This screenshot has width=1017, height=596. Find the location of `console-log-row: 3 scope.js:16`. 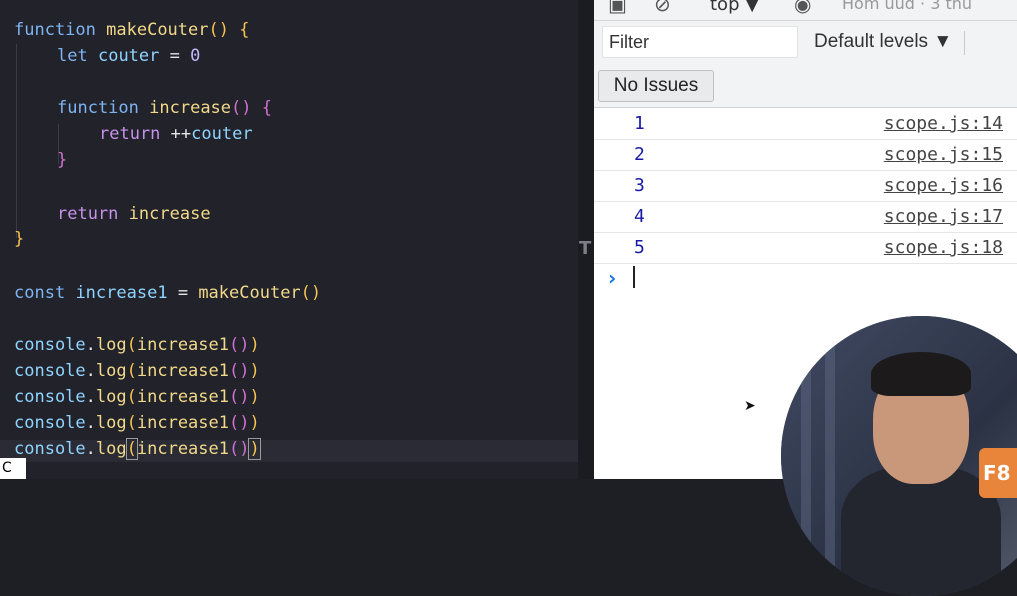

console-log-row: 3 scope.js:16 is located at coordinates (805, 186).